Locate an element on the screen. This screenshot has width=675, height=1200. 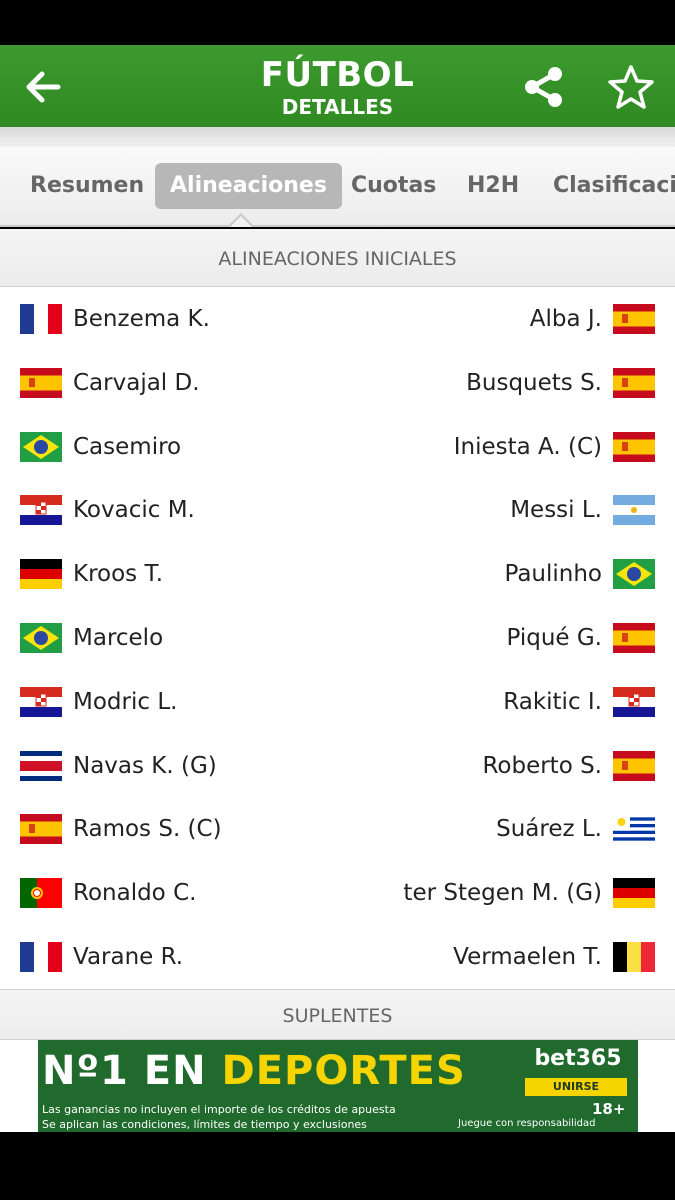
navigation-bar is located at coordinates (337, 1166).